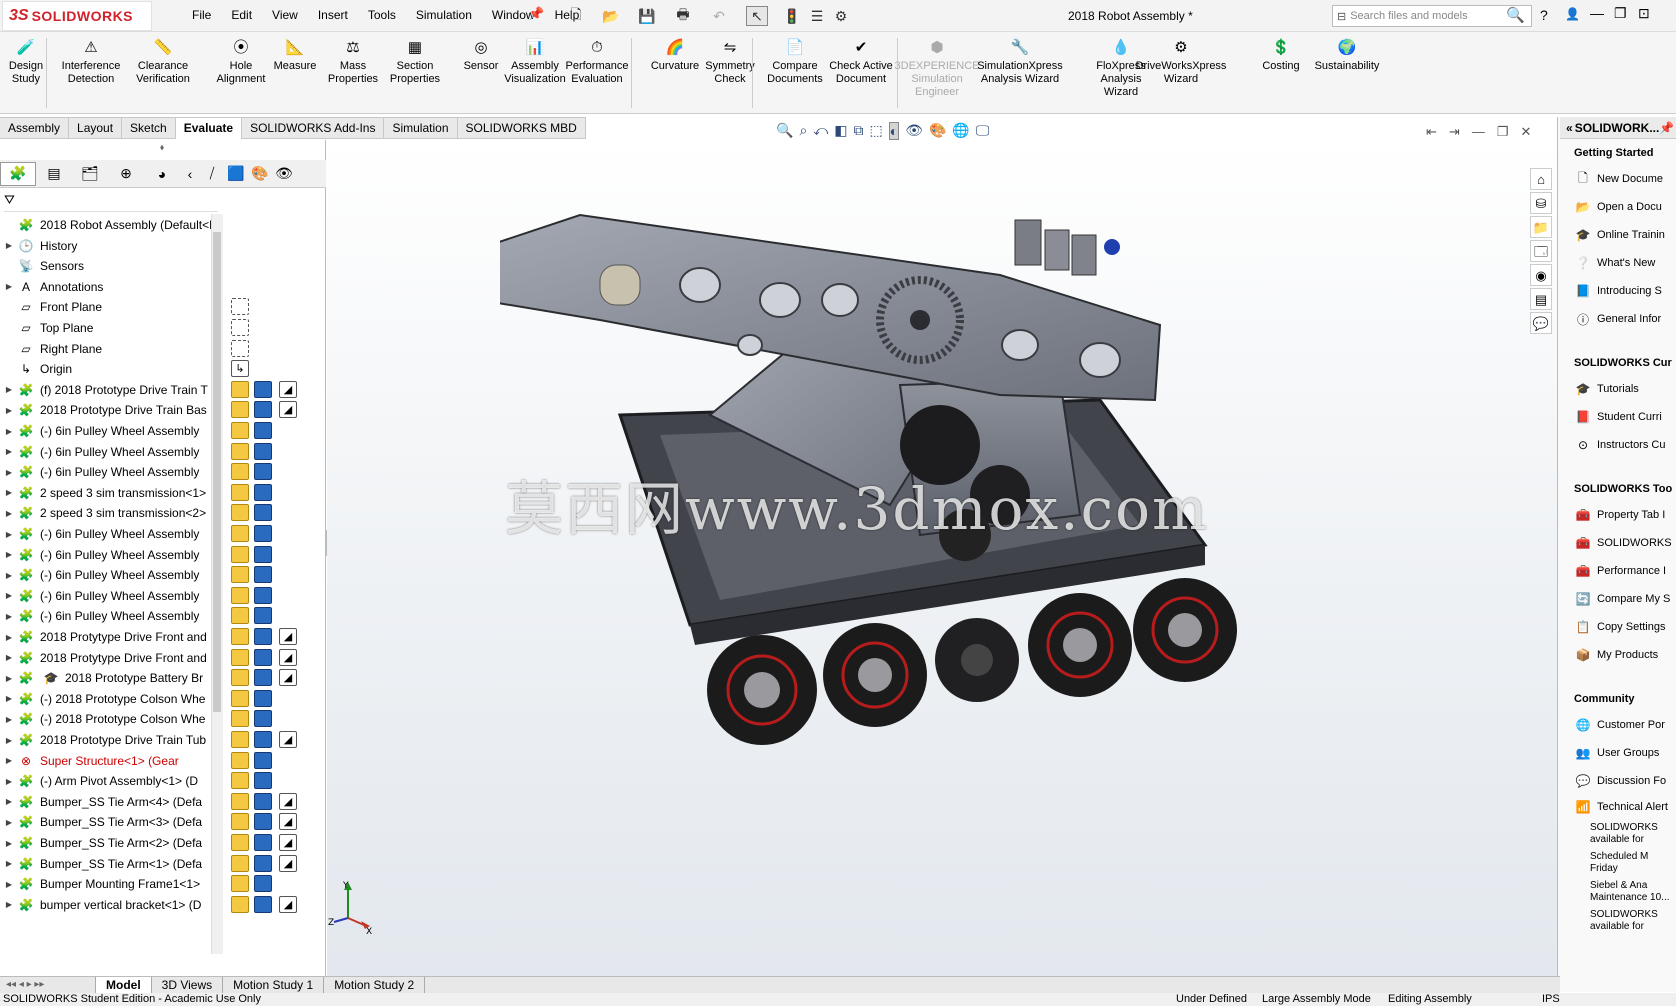 This screenshot has height=1006, width=1676. What do you see at coordinates (54, 174) in the screenshot?
I see `property-manager-tab-icon: ▤` at bounding box center [54, 174].